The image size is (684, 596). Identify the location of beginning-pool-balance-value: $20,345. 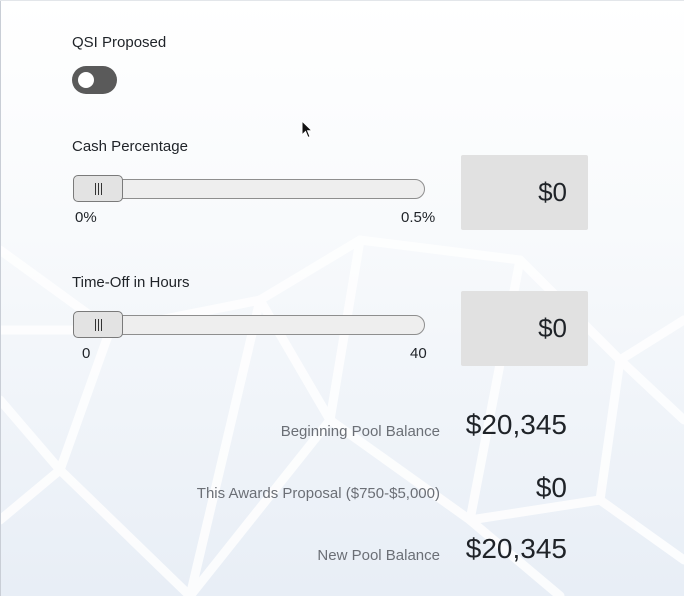
(516, 424).